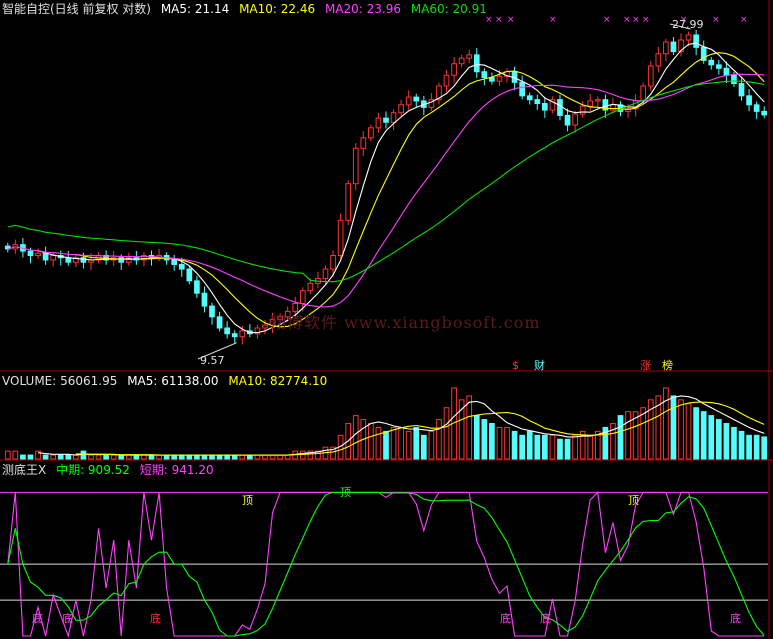  Describe the element at coordinates (515, 365) in the screenshot. I see `event-tag-dividend: $` at that location.